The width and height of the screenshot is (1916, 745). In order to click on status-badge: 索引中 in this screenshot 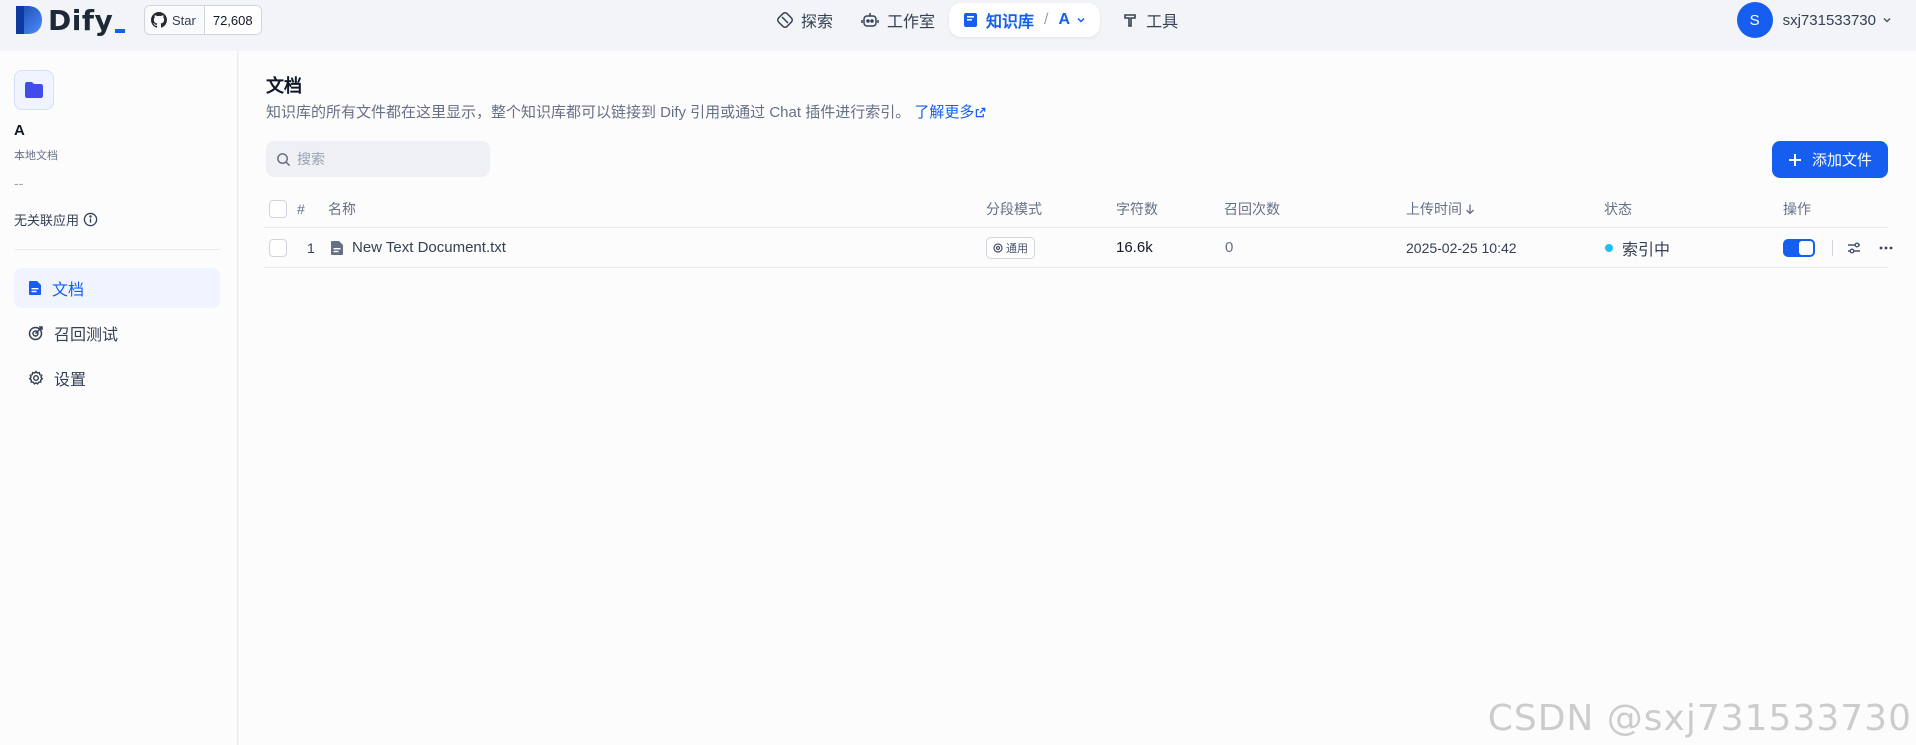, I will do `click(1646, 250)`.